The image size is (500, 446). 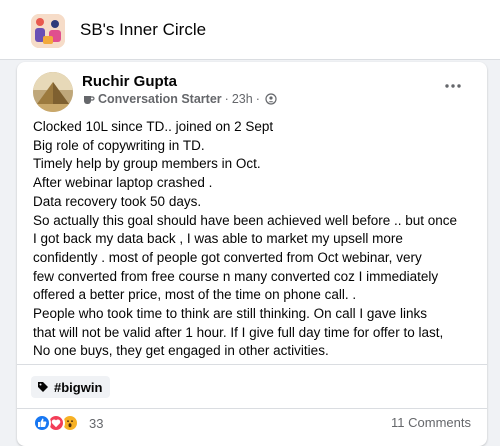 What do you see at coordinates (42, 423) in the screenshot?
I see `like-icon` at bounding box center [42, 423].